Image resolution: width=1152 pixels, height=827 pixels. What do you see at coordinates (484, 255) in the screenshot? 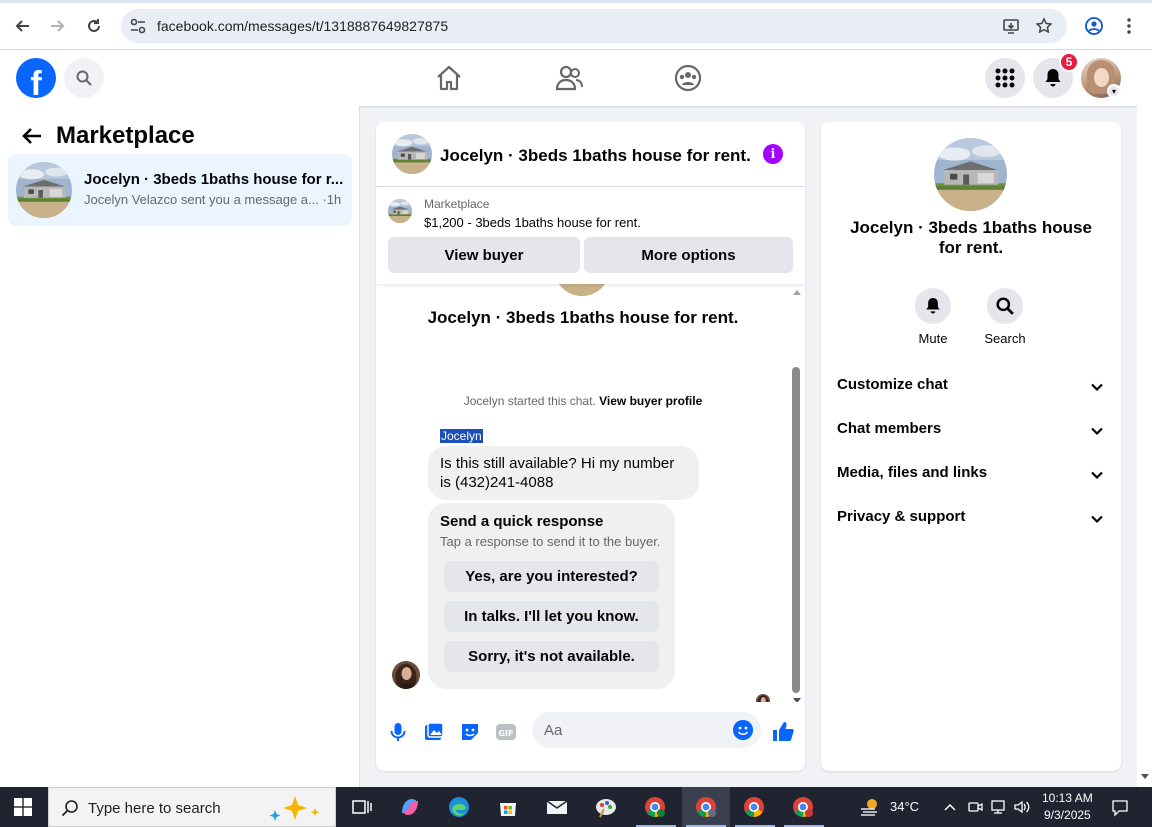
I see `view-buyer-button: View buyer` at bounding box center [484, 255].